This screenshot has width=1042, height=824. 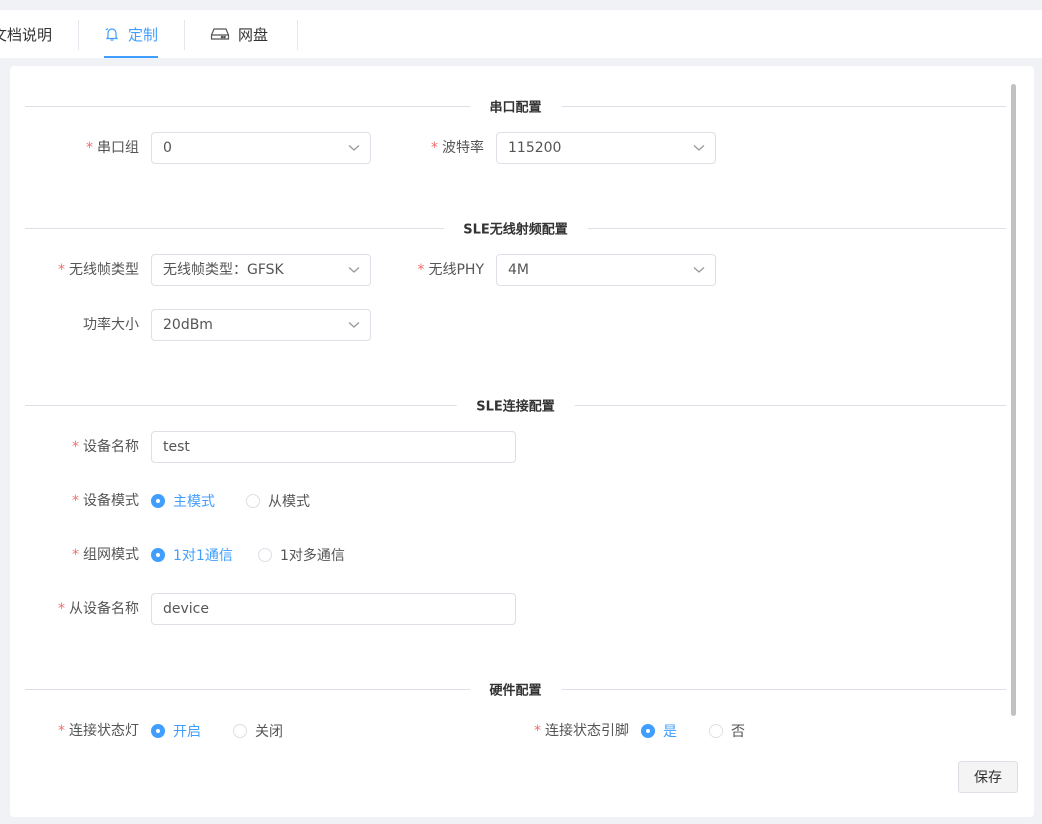 What do you see at coordinates (98, 270) in the screenshot?
I see `frame-type-label: * 无线帧类型` at bounding box center [98, 270].